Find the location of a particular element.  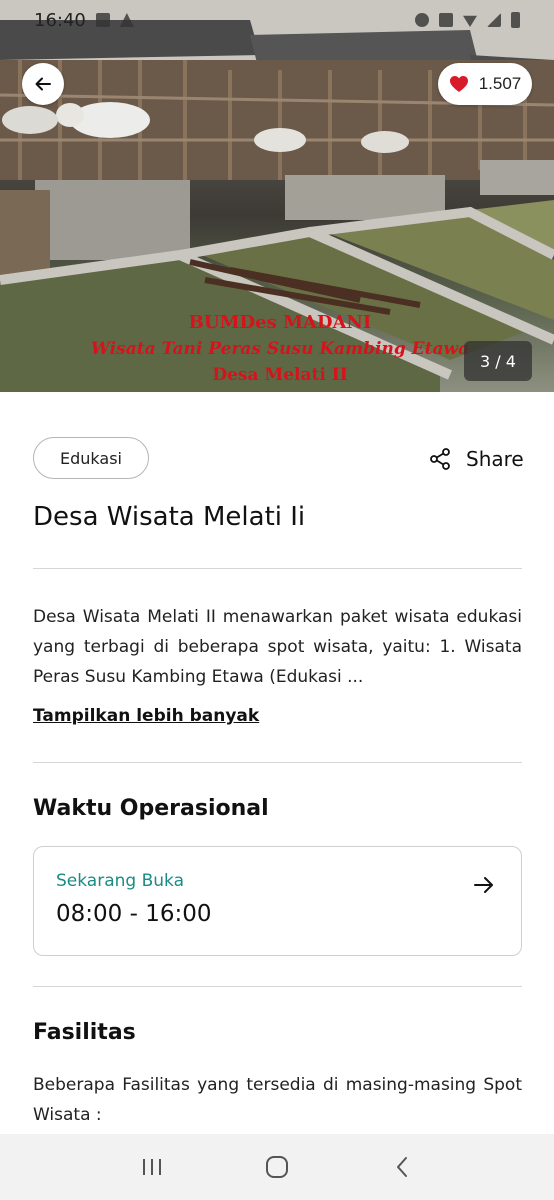

battery-icon is located at coordinates (515, 20).